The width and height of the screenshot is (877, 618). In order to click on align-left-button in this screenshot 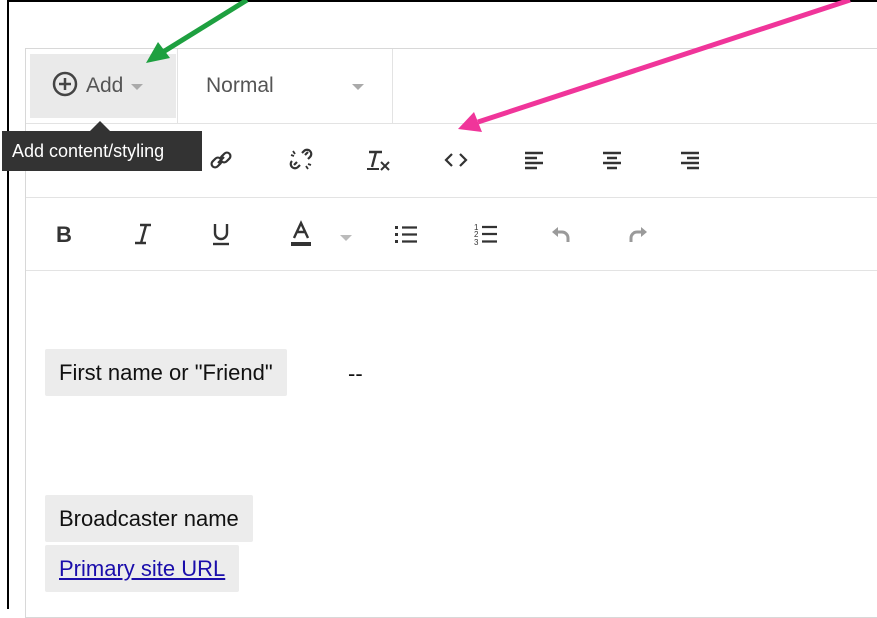, I will do `click(534, 160)`.